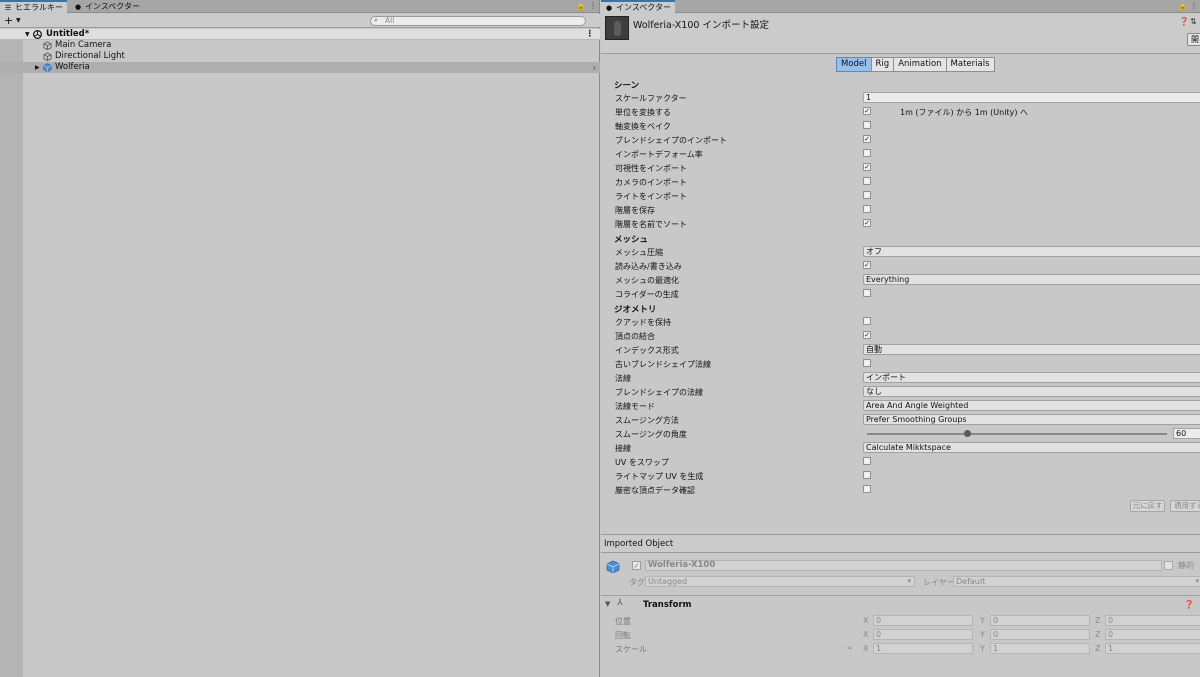 Image resolution: width=1200 pixels, height=677 pixels. What do you see at coordinates (1152, 648) in the screenshot?
I see `scale-z-field: 1` at bounding box center [1152, 648].